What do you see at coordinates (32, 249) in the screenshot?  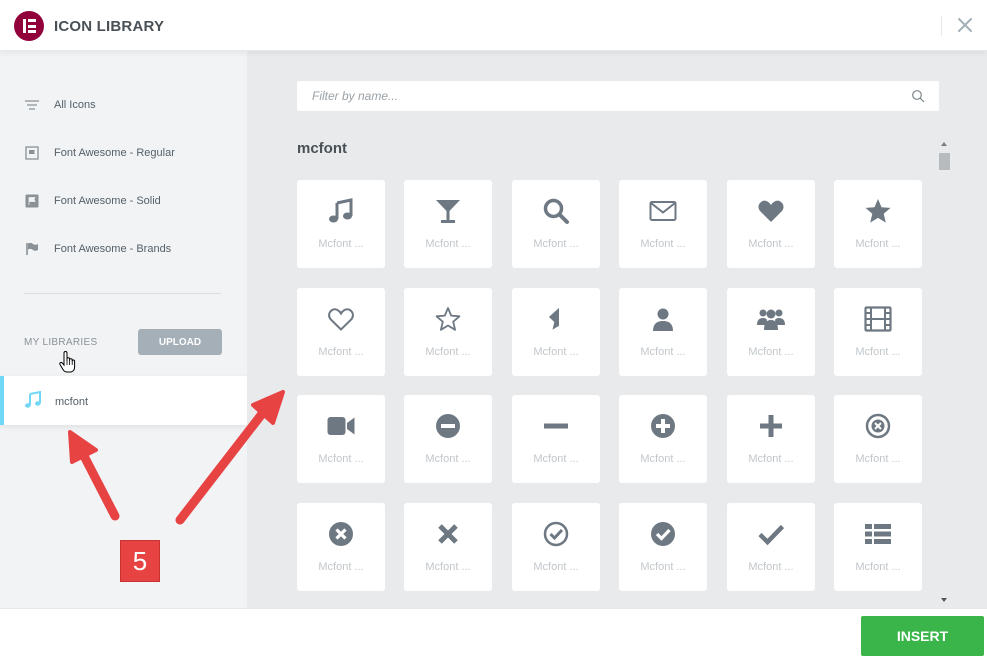 I see `flag-brands-icon` at bounding box center [32, 249].